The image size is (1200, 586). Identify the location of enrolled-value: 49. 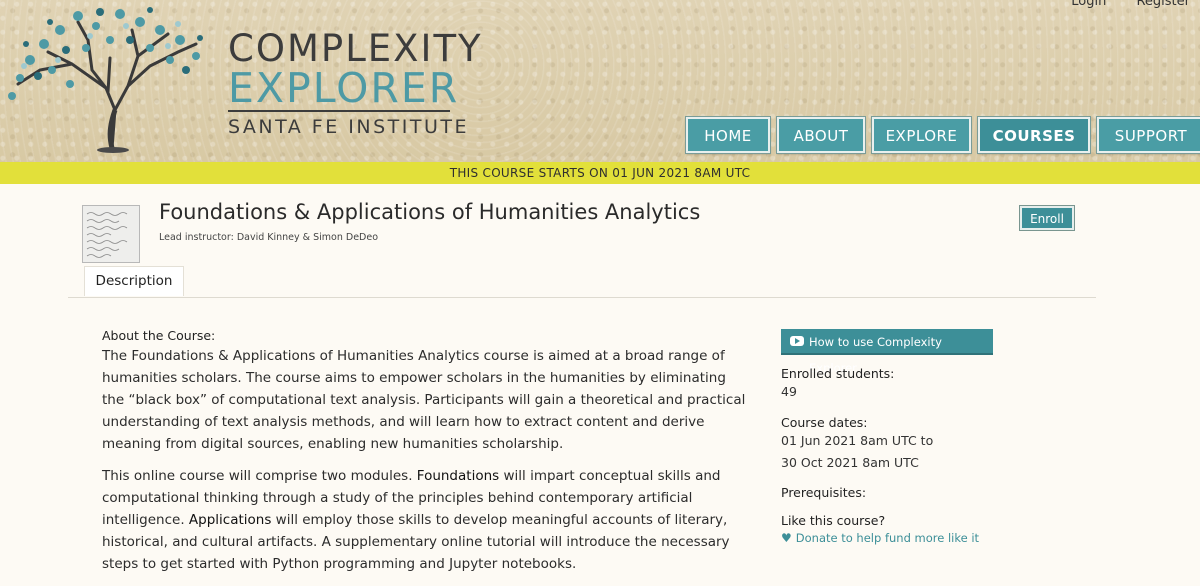
(789, 391).